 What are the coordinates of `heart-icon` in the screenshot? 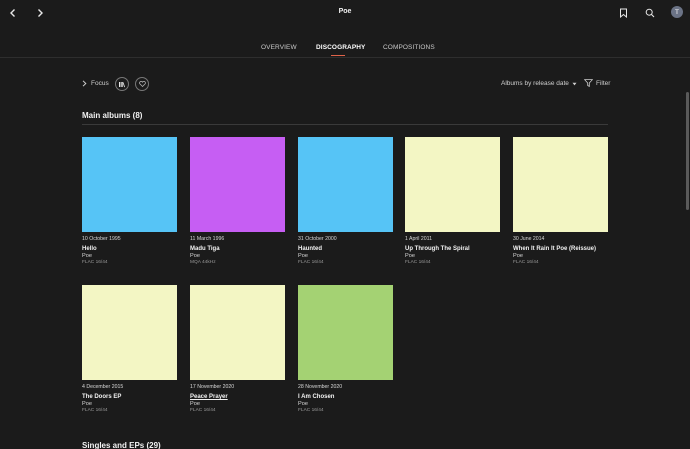 It's located at (142, 84).